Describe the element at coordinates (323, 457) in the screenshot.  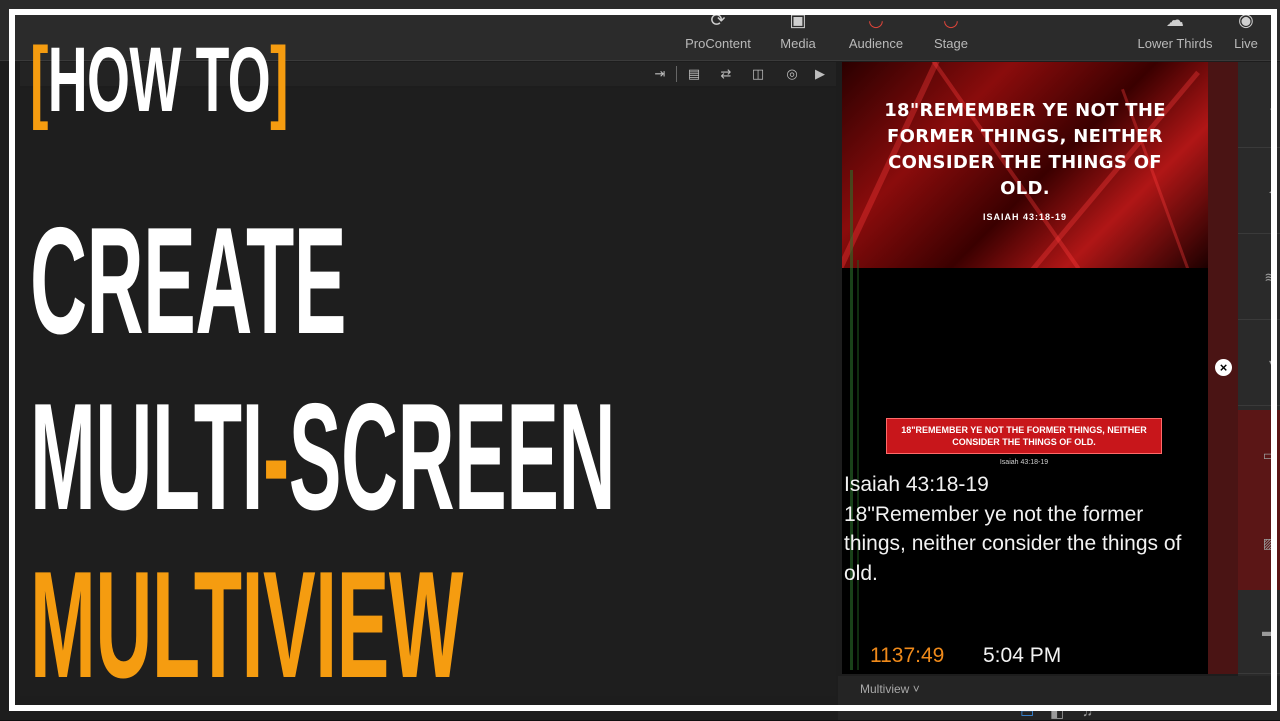
I see `title-line-multi-screen: MULTI-SCREEN` at that location.